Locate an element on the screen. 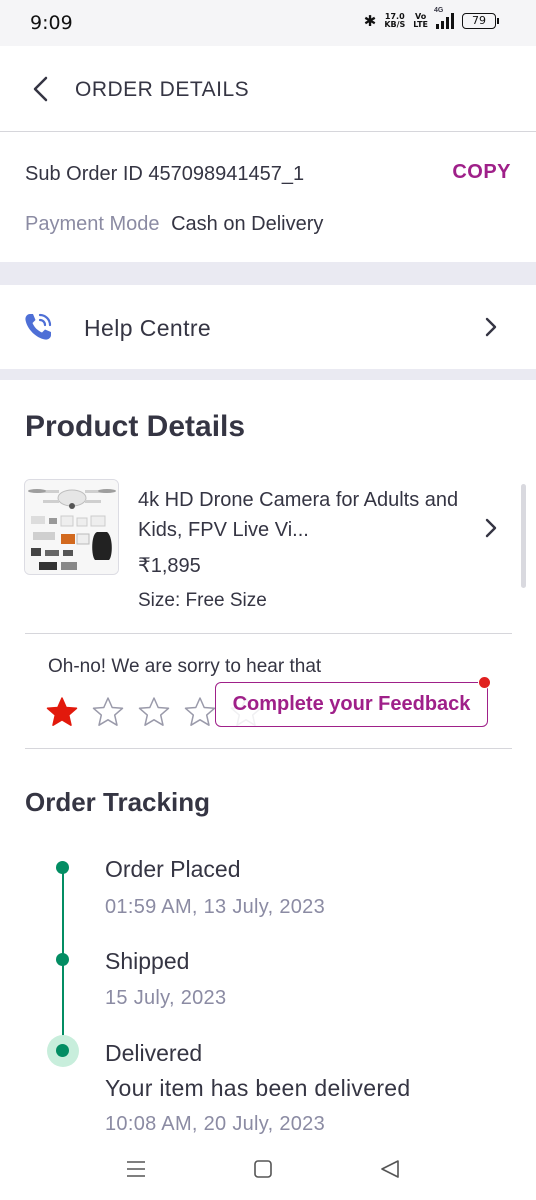 The image size is (536, 1200). tracking-step-date: 01:59 AM, 13 July, 2023 is located at coordinates (215, 907).